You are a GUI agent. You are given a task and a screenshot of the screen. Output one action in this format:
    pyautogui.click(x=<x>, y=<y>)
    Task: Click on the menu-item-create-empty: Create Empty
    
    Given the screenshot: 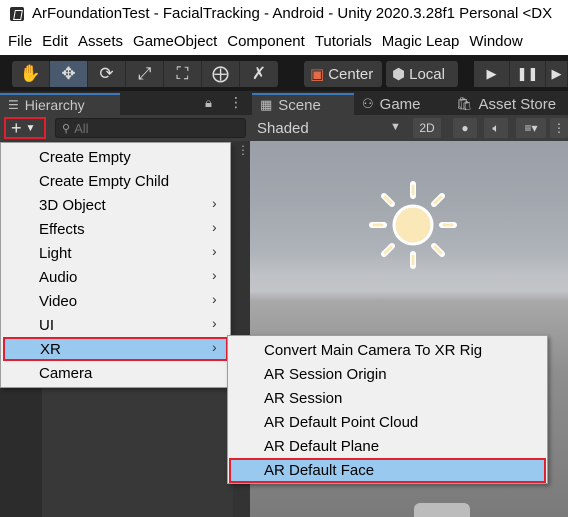 What is the action you would take?
    pyautogui.click(x=116, y=157)
    